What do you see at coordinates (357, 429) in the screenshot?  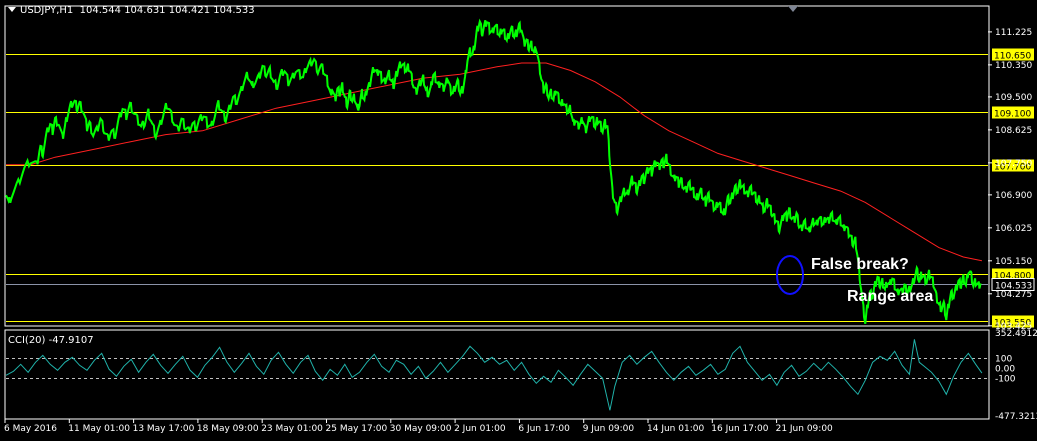 I see `x-tick-label: 25 May 17:00` at bounding box center [357, 429].